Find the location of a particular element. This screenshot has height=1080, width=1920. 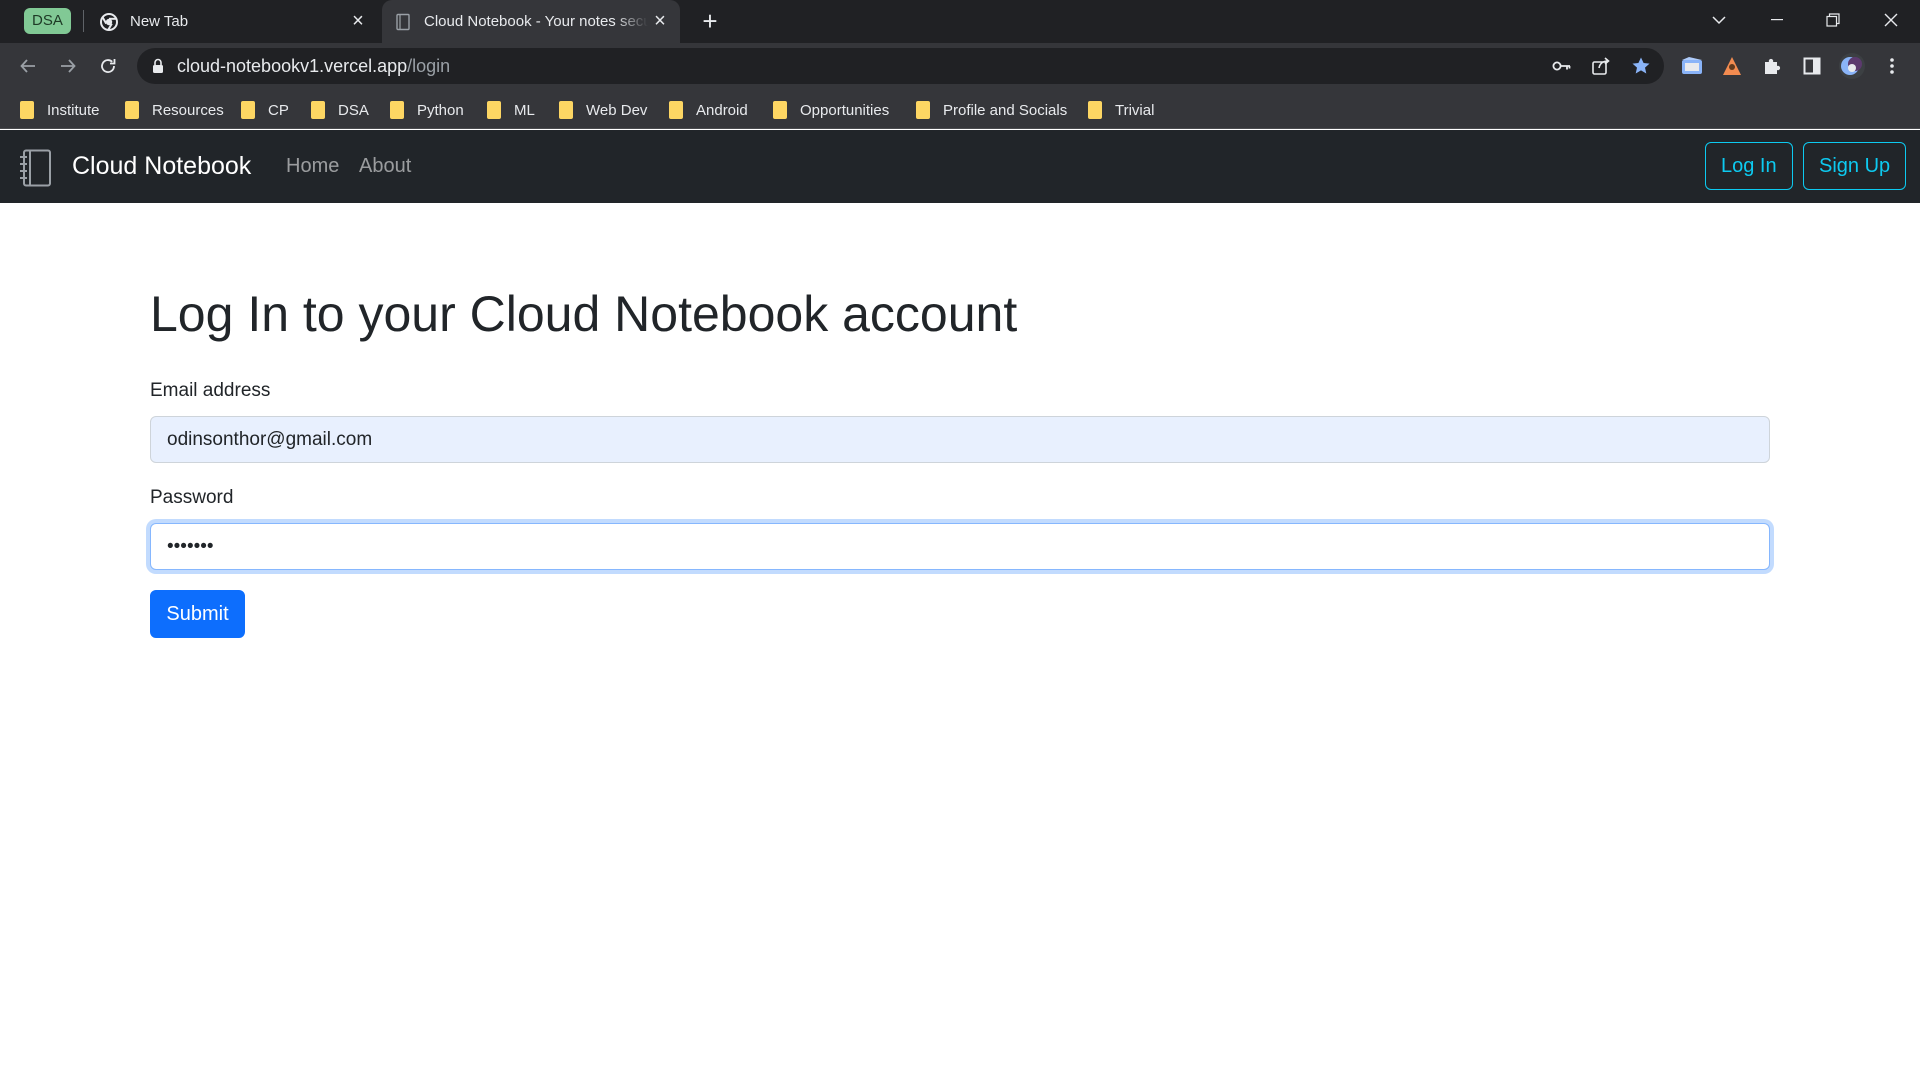

email-field: odinsonthor@gmail.com is located at coordinates (960, 439).